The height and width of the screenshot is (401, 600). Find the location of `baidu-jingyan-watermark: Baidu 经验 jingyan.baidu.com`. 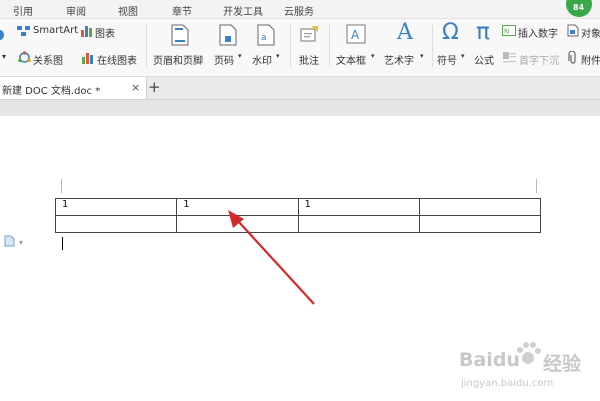

baidu-jingyan-watermark: Baidu 经验 jingyan.baidu.com is located at coordinates (525, 364).